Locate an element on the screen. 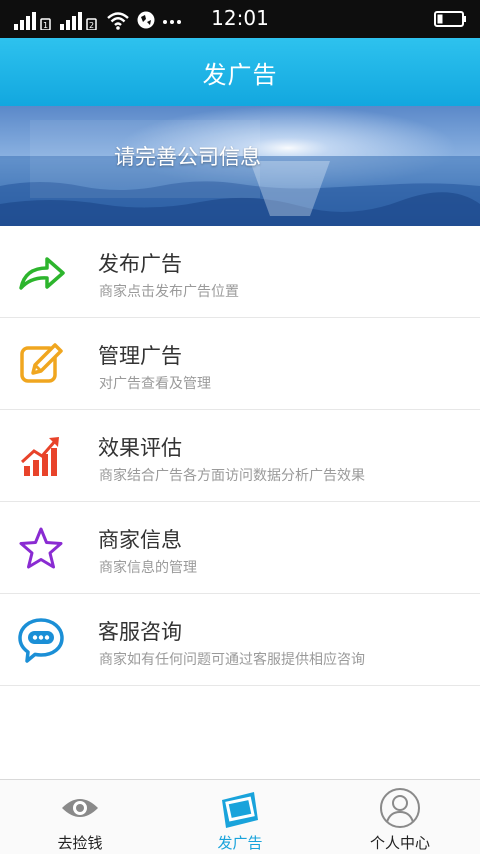 The width and height of the screenshot is (480, 854). user-icon is located at coordinates (400, 808).